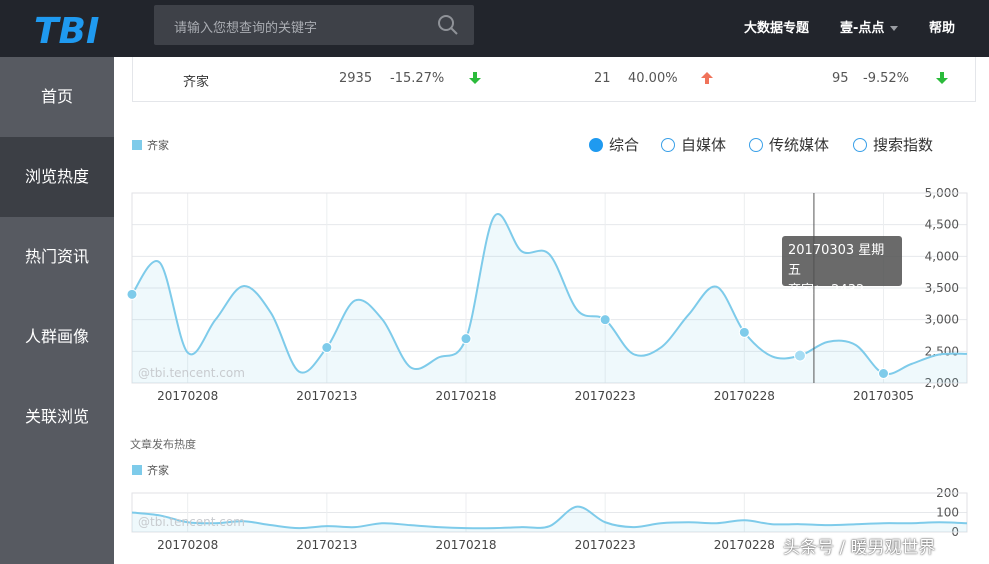 This screenshot has height=564, width=989. What do you see at coordinates (848, 290) in the screenshot?
I see `tooltip-value: 2432` at bounding box center [848, 290].